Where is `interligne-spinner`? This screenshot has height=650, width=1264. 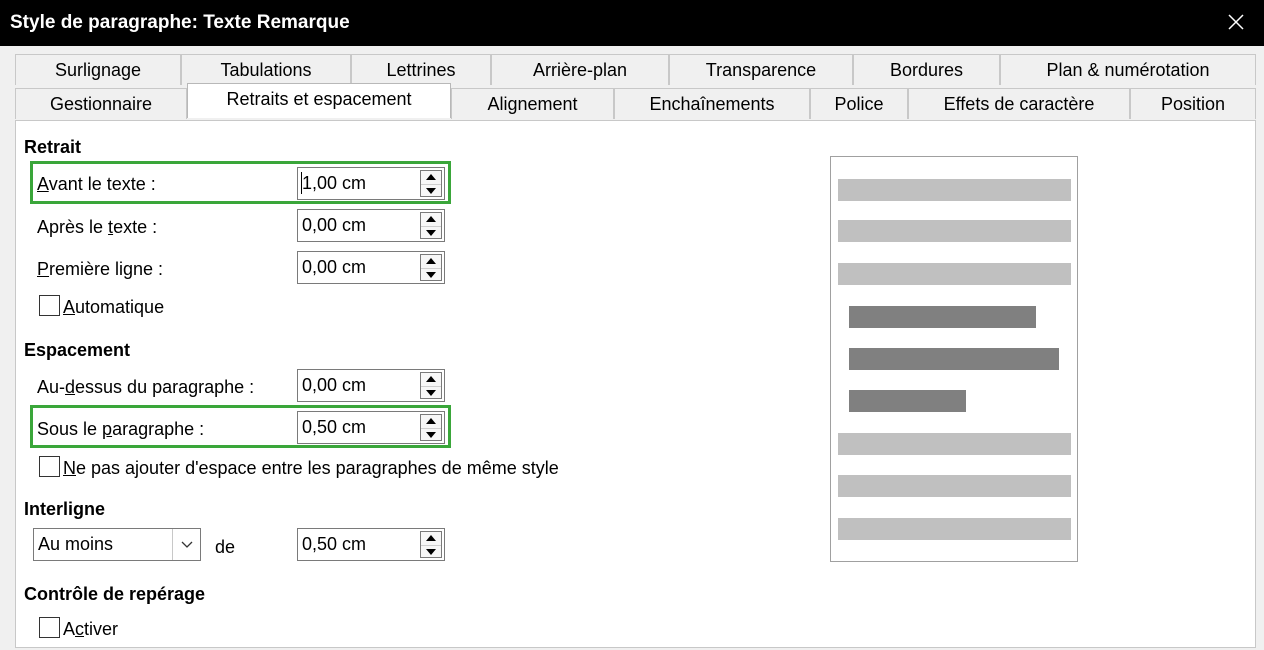
interligne-spinner is located at coordinates (431, 544).